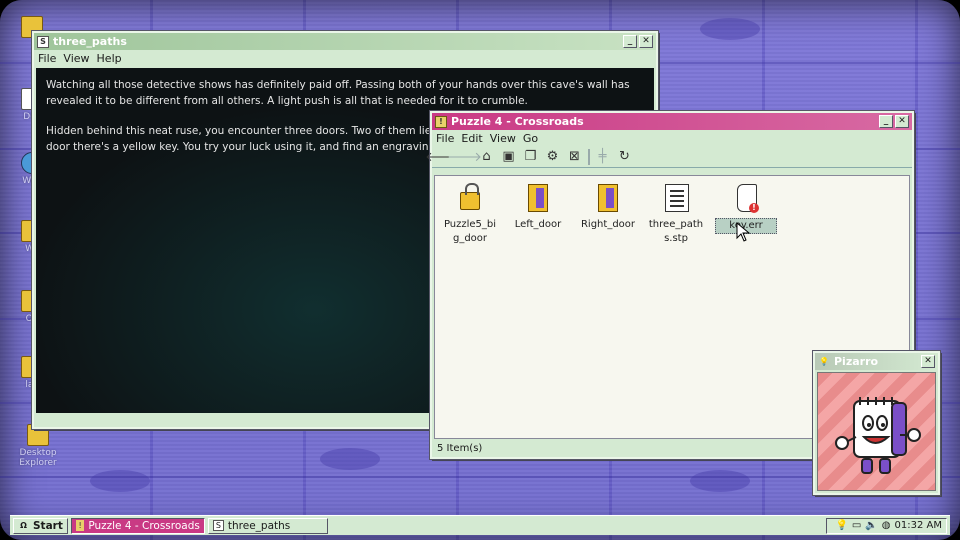 This screenshot has height=540, width=960. Describe the element at coordinates (676, 198) in the screenshot. I see `text-file-icon` at that location.